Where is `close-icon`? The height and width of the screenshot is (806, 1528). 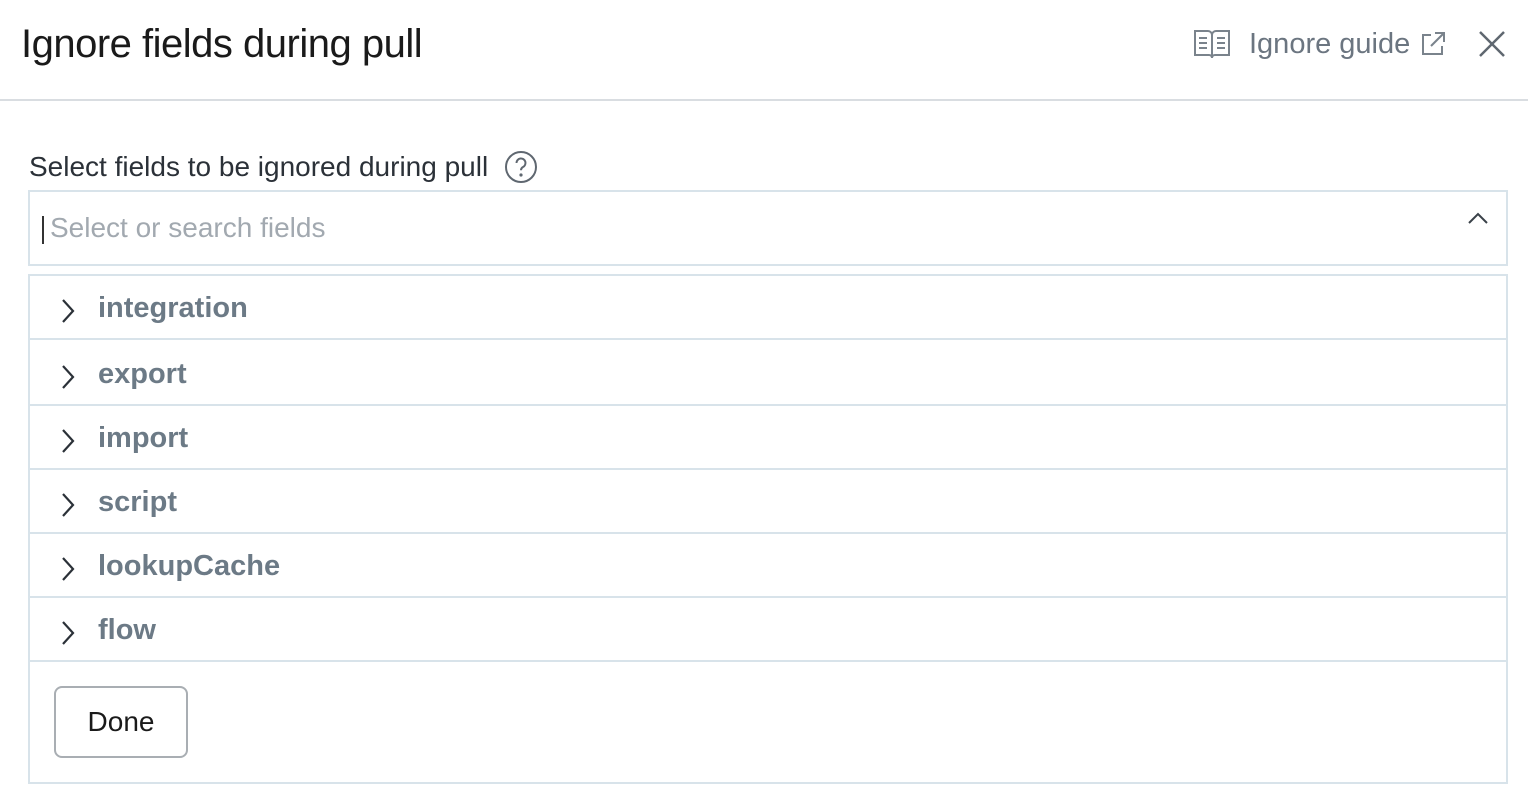
close-icon is located at coordinates (1492, 44).